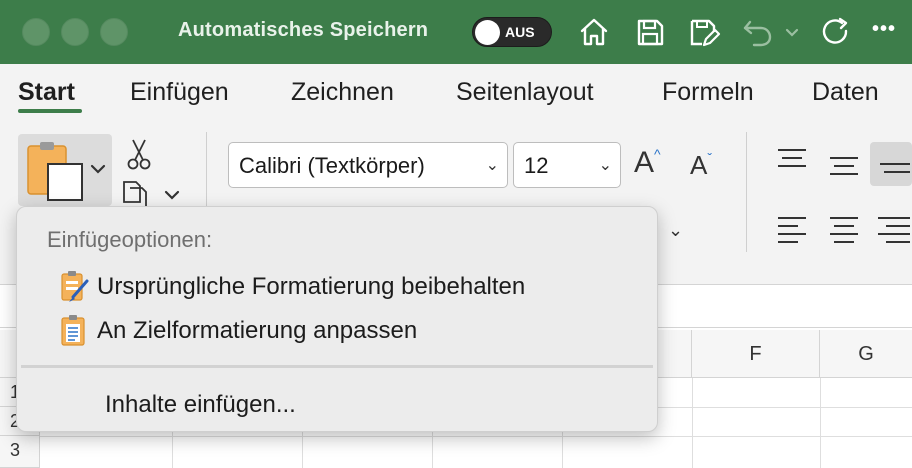 The height and width of the screenshot is (468, 912). I want to click on tab-start: Start, so click(46, 92).